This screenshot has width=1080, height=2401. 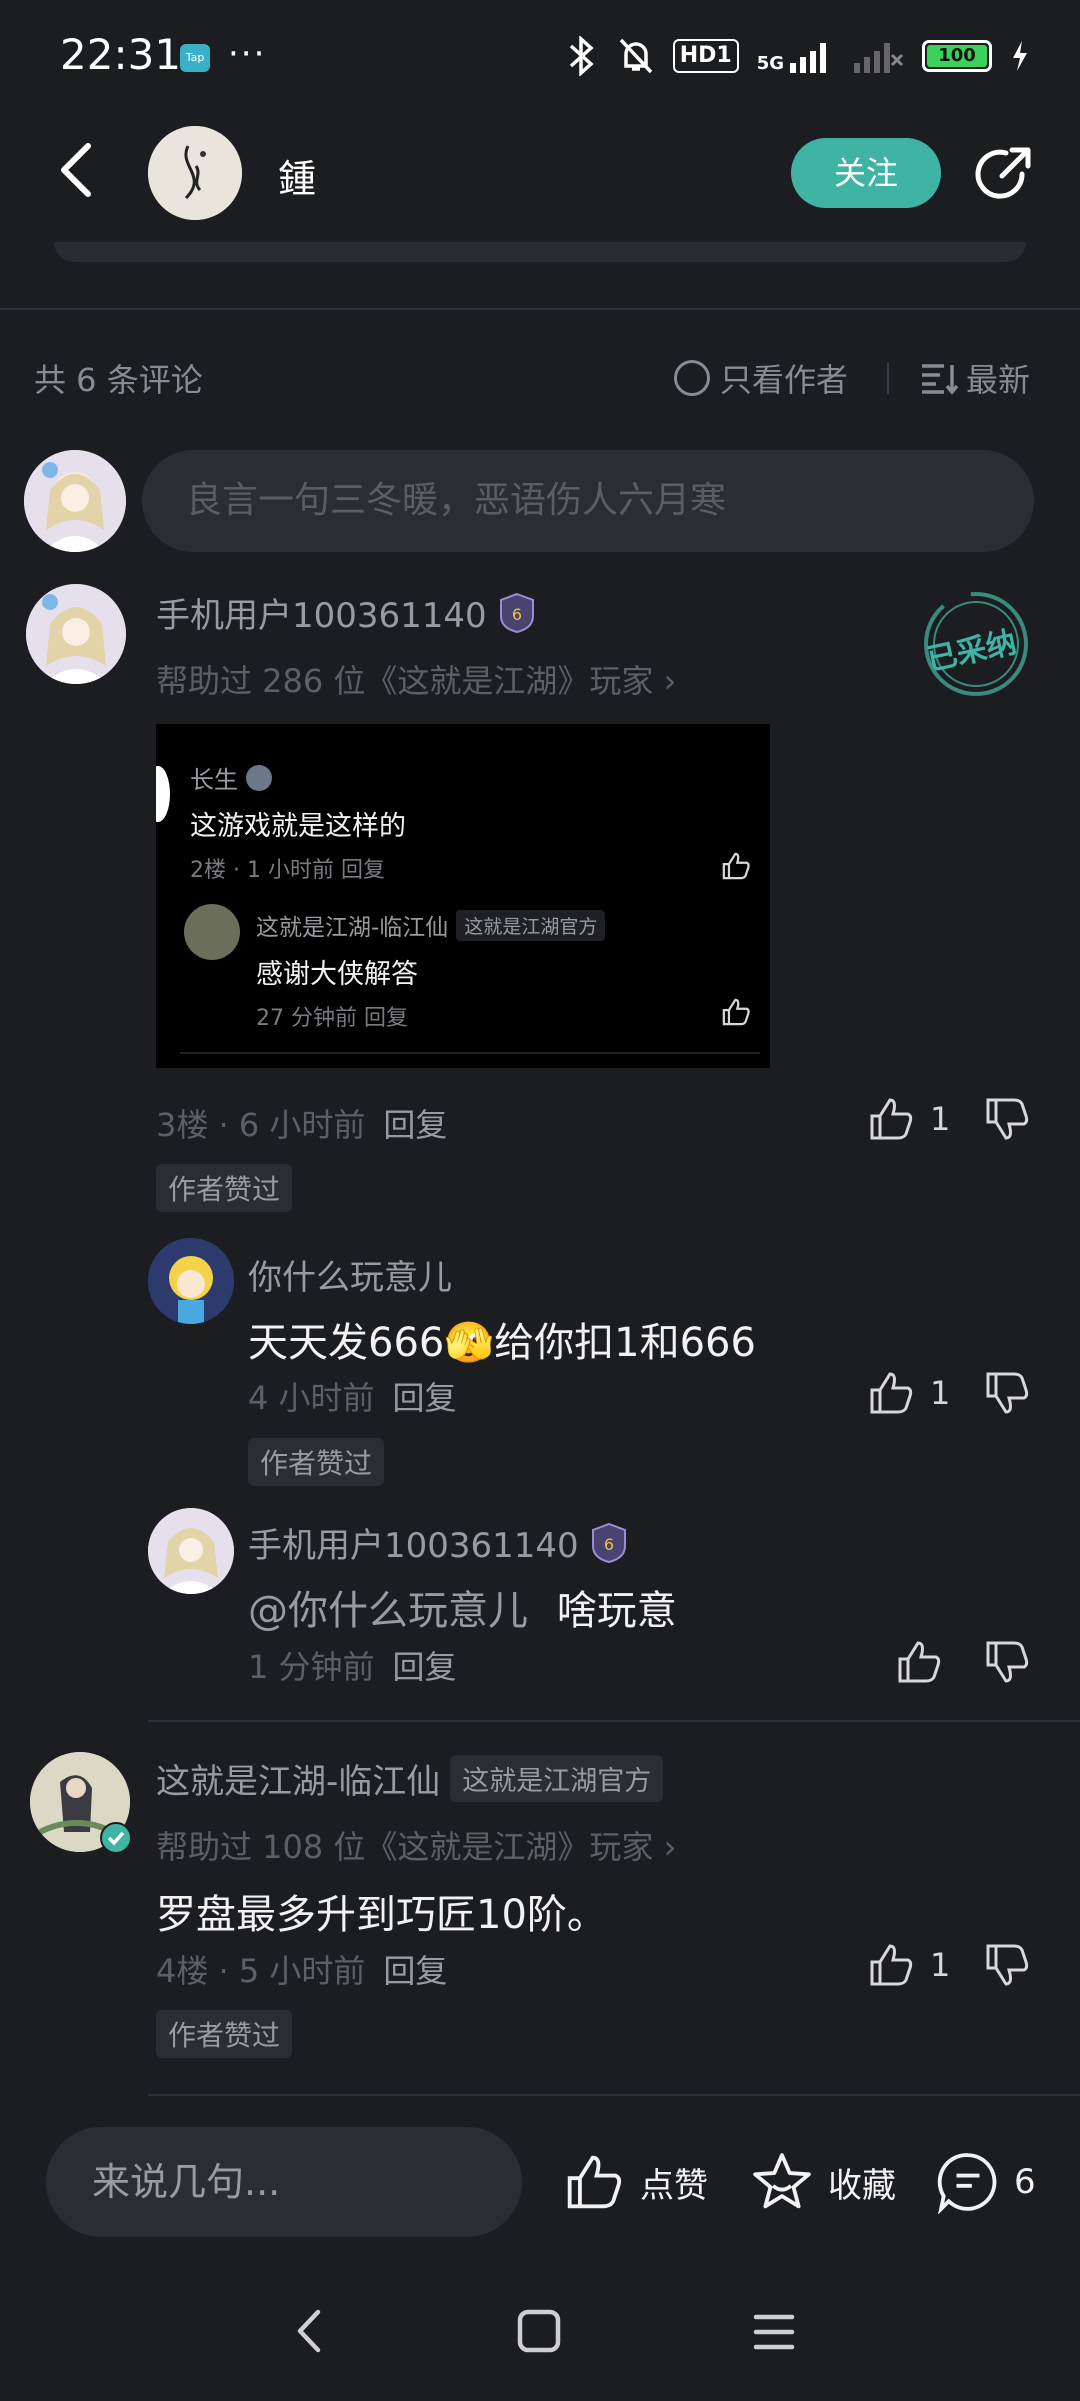 What do you see at coordinates (352, 1665) in the screenshot?
I see `reply-meta: 1 分钟前 回复` at bounding box center [352, 1665].